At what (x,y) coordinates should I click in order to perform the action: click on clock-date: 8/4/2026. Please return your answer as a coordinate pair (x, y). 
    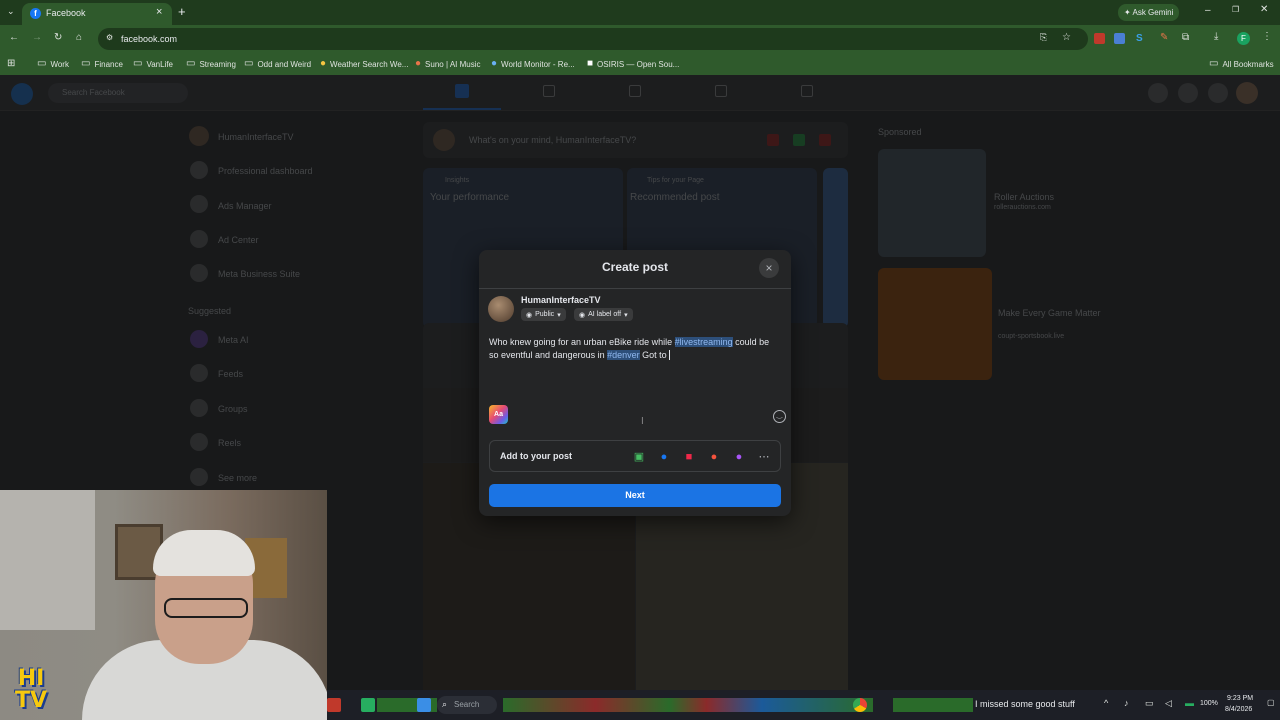
    Looking at the image, I should click on (1238, 709).